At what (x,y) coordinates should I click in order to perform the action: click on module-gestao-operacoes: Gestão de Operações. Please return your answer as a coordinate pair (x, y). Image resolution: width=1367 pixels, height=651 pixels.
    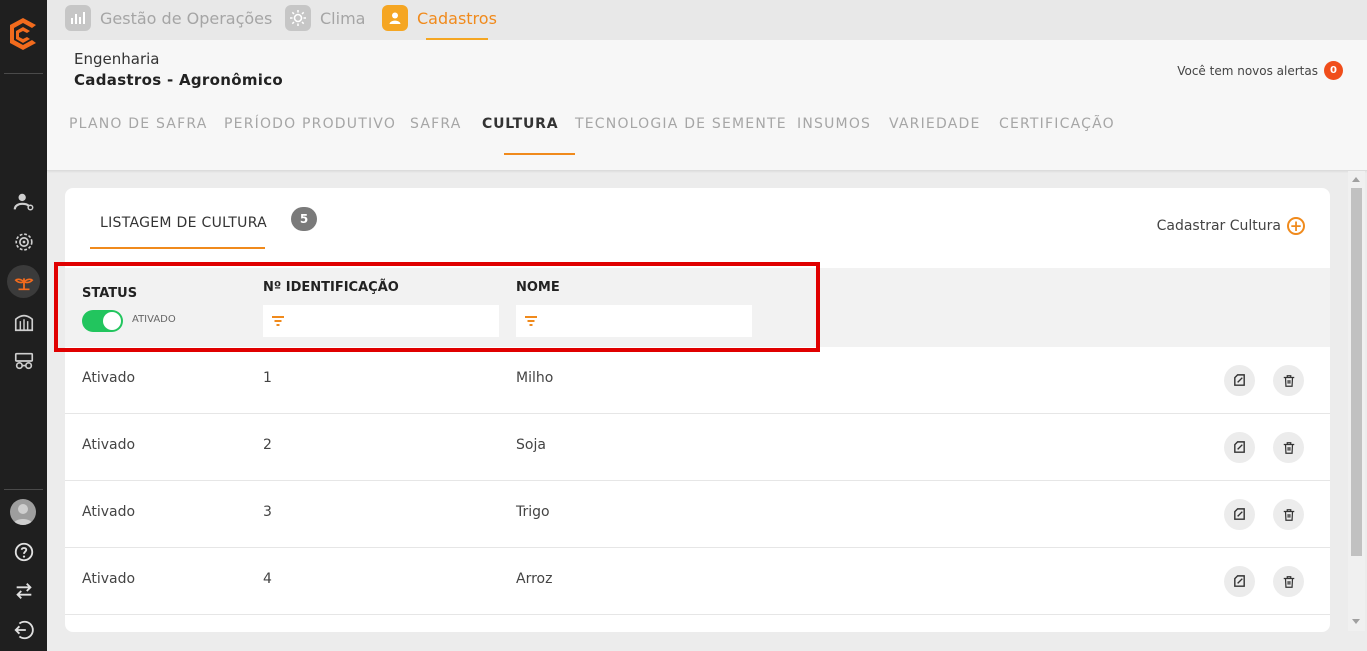
    Looking at the image, I should click on (168, 18).